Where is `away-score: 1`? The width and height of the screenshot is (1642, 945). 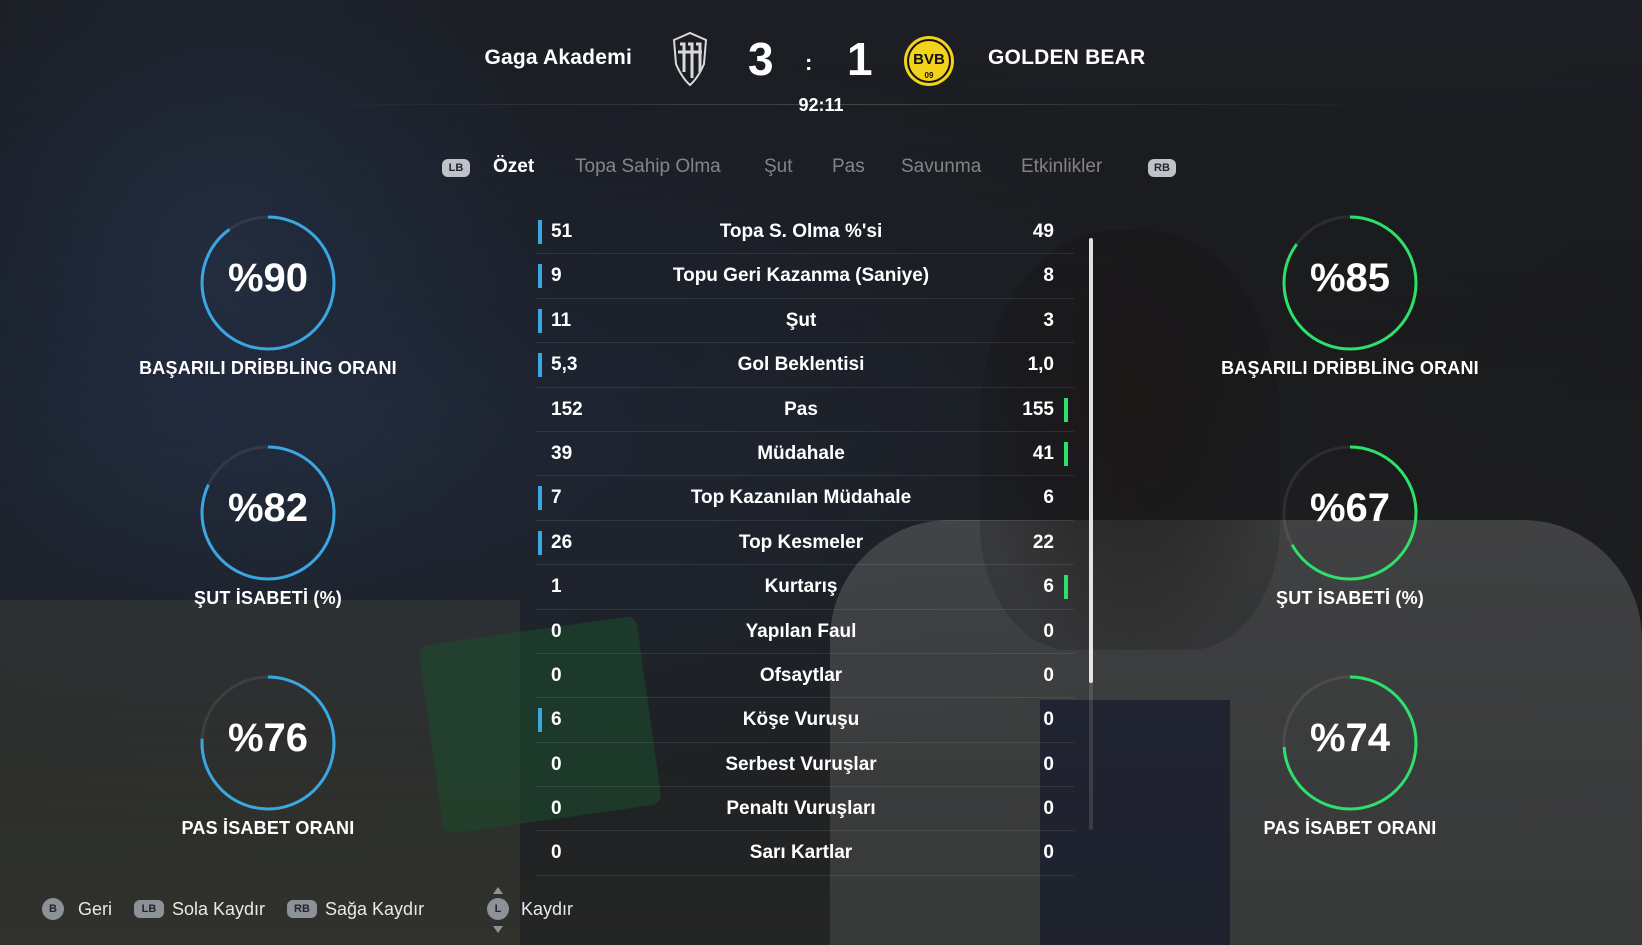 away-score: 1 is located at coordinates (860, 59).